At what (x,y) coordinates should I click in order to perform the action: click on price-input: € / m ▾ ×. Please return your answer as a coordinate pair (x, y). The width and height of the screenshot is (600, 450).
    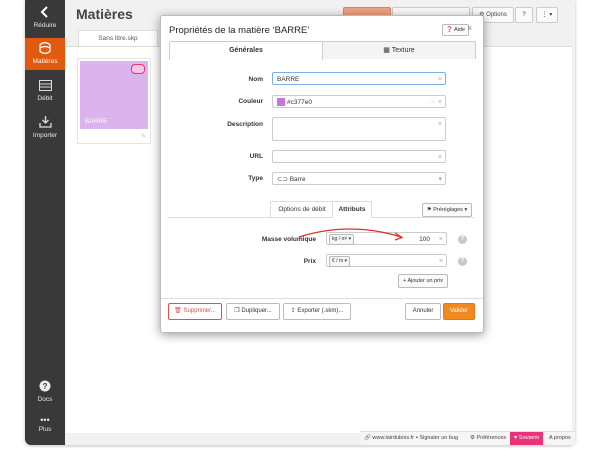
    Looking at the image, I should click on (386, 260).